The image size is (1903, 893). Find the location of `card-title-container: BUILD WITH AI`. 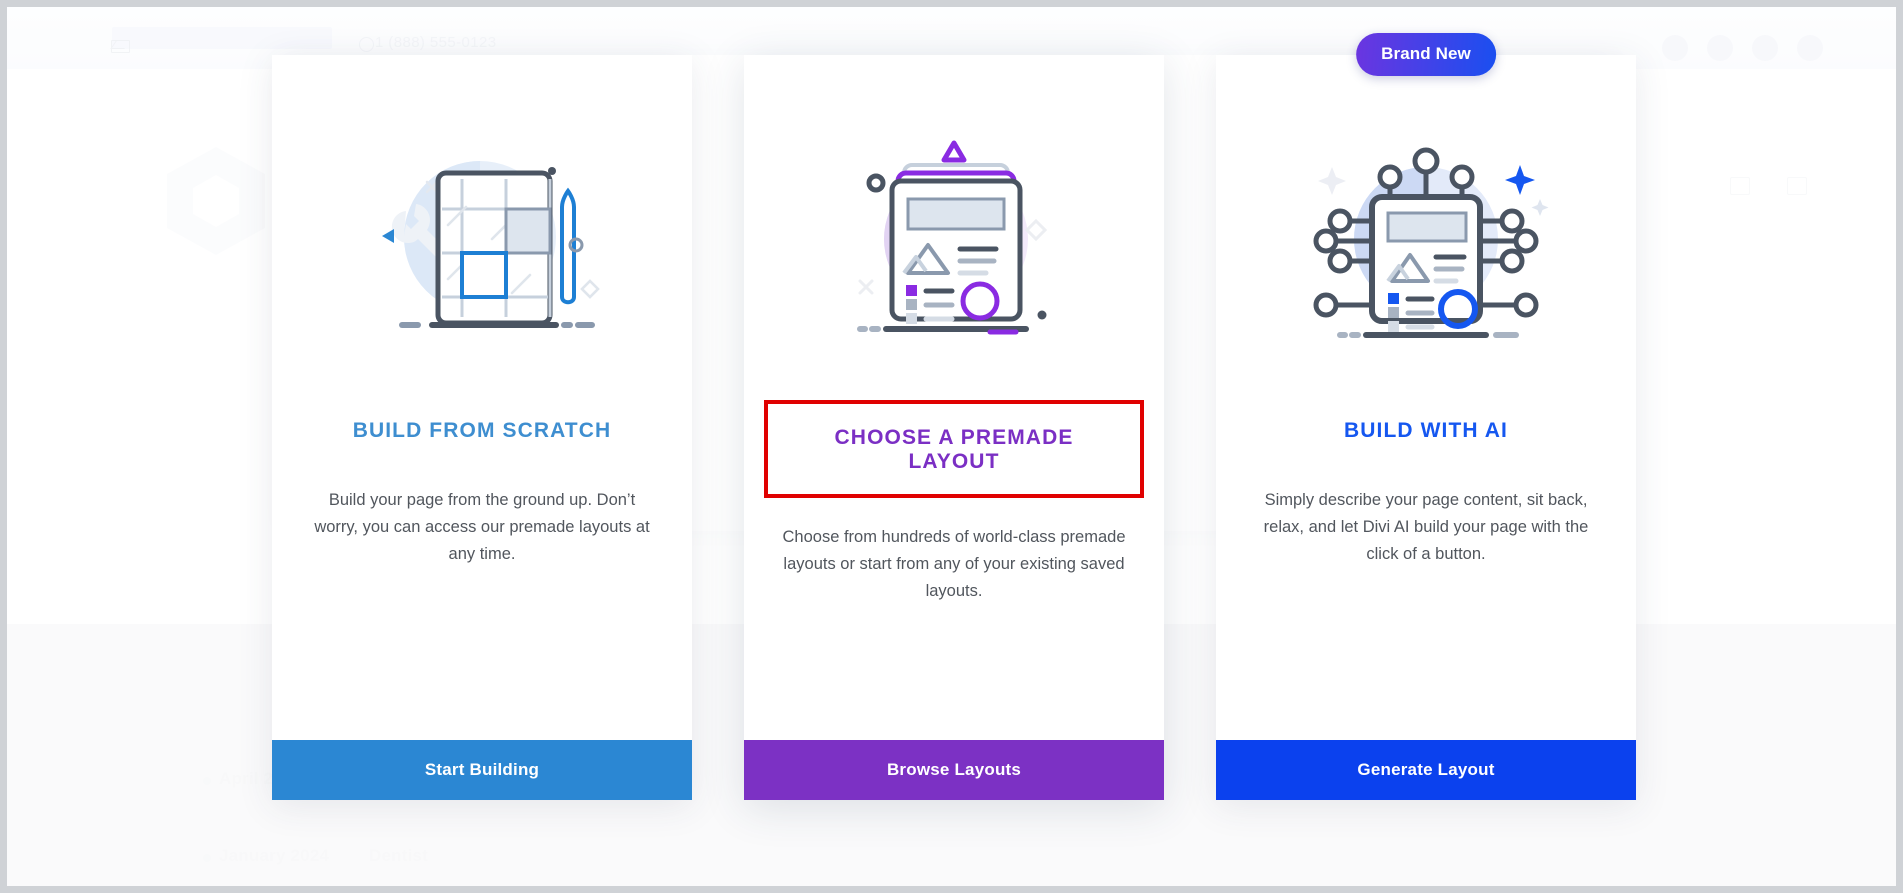

card-title-container: BUILD WITH AI is located at coordinates (1426, 430).